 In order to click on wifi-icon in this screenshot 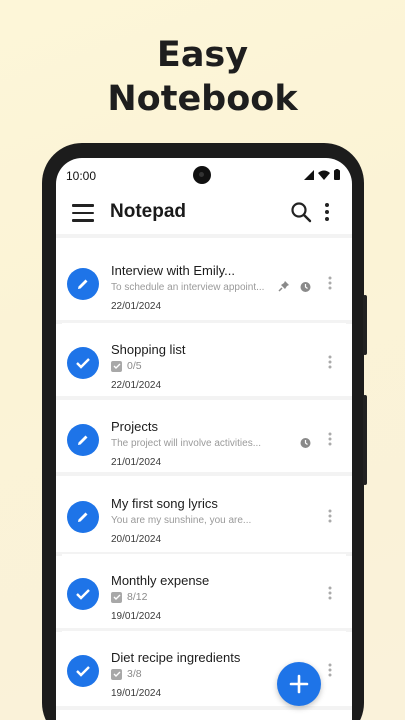, I will do `click(324, 175)`.